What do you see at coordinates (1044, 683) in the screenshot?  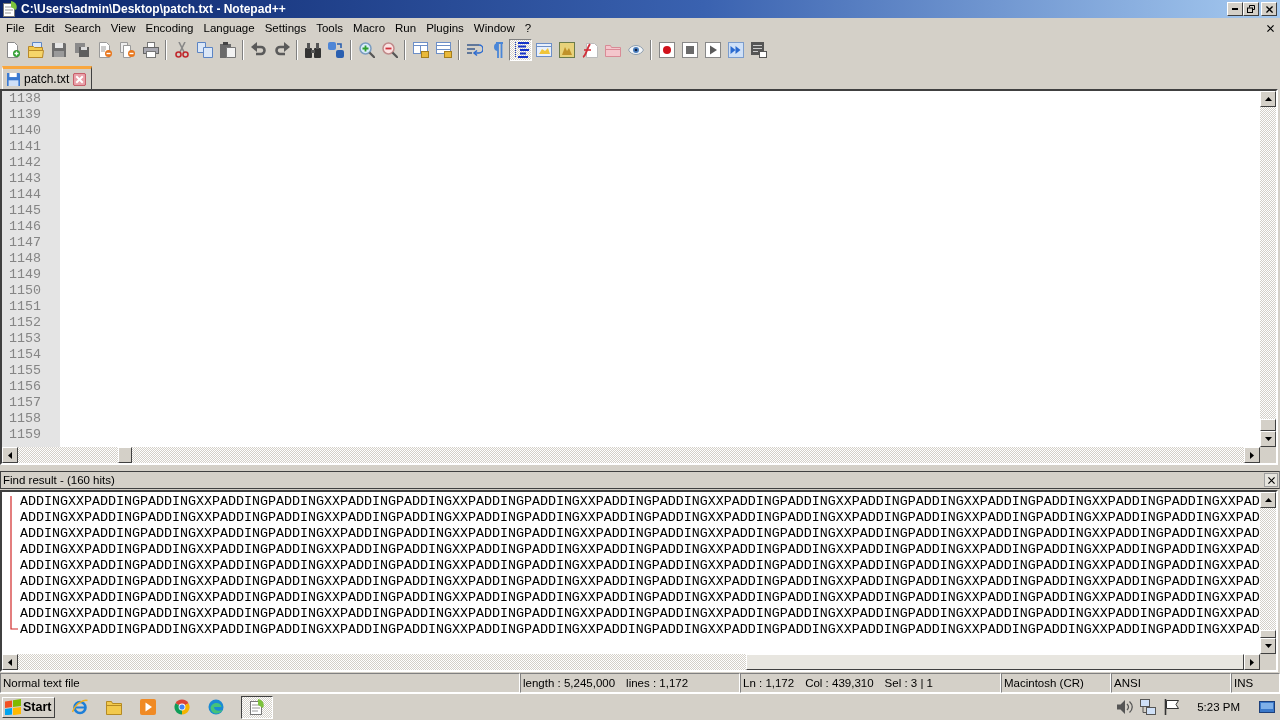 I see `status-text: Macintosh (CR)` at bounding box center [1044, 683].